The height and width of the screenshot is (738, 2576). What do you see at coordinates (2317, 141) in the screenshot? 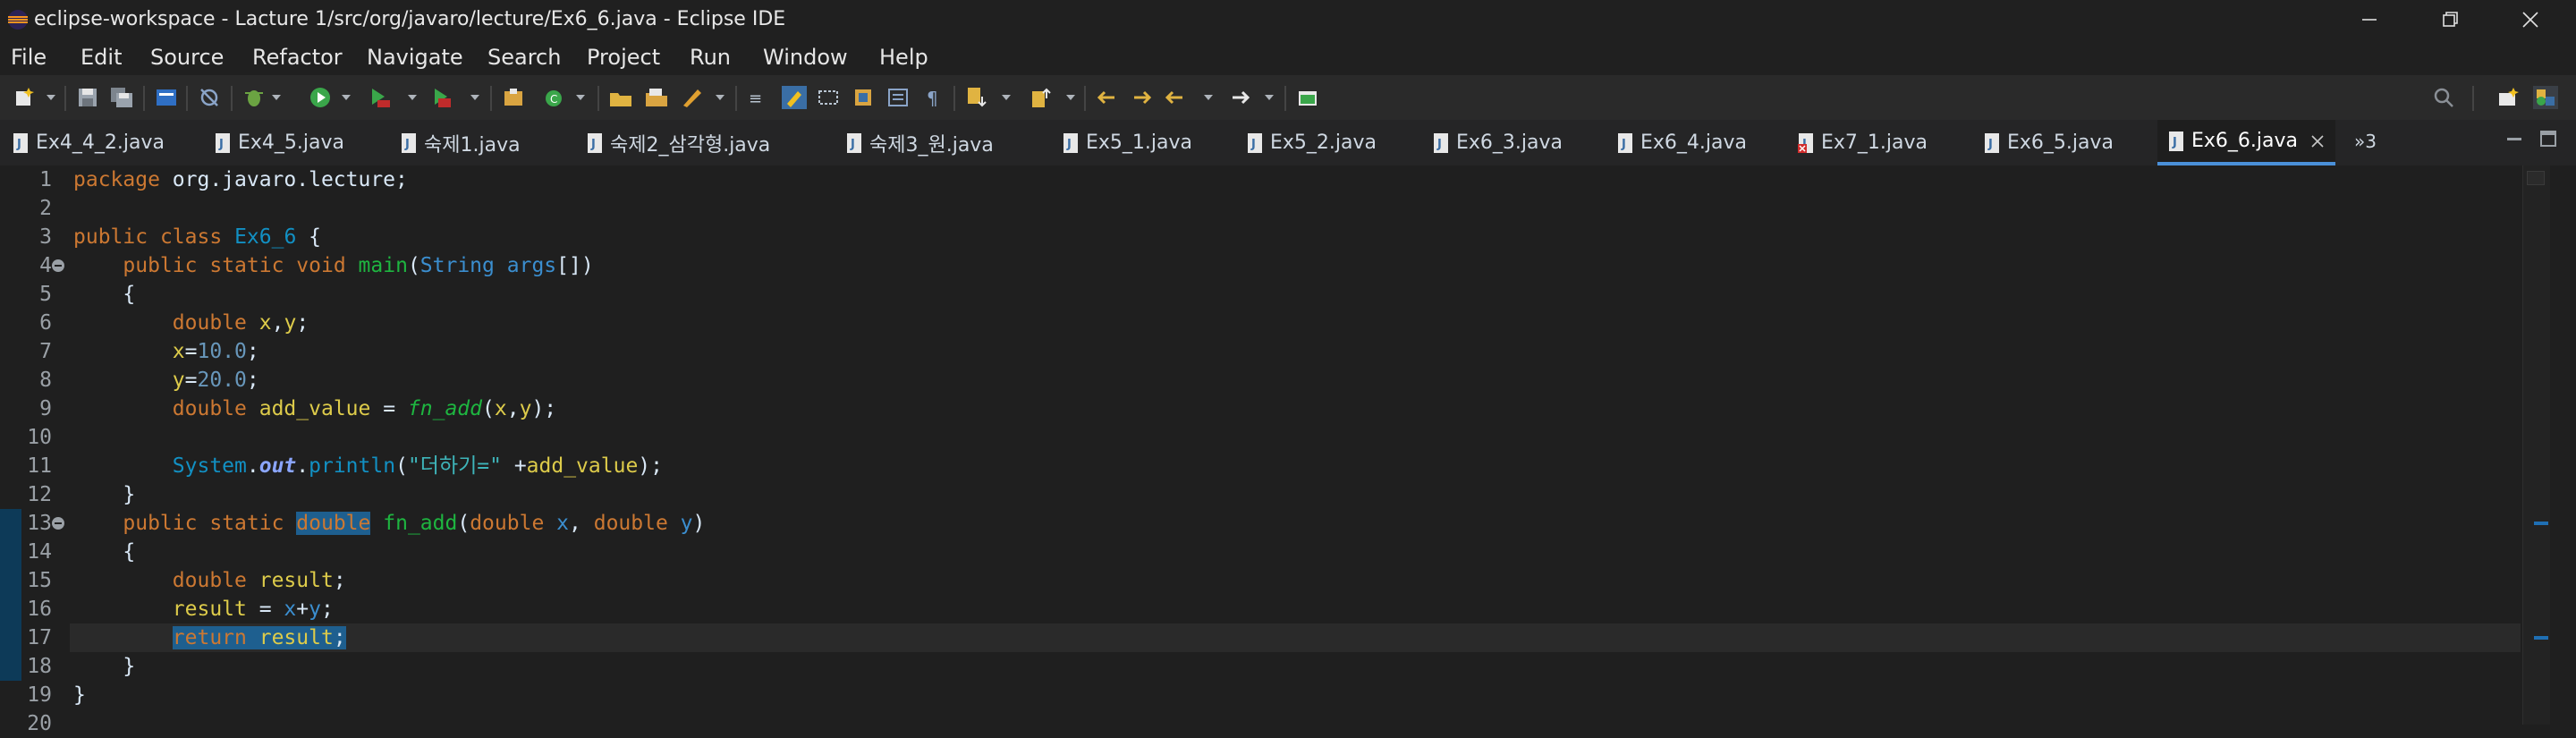
I see `close-tab-icon` at bounding box center [2317, 141].